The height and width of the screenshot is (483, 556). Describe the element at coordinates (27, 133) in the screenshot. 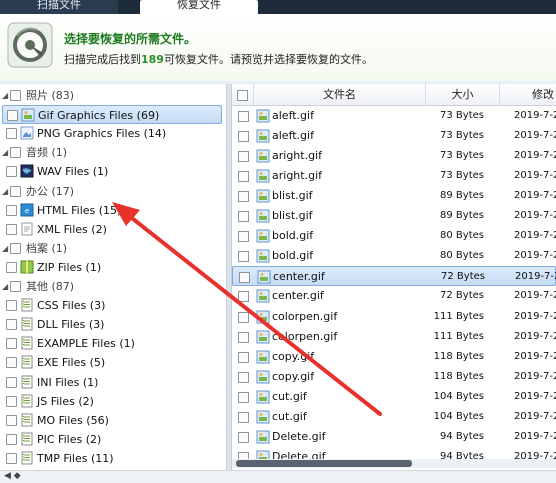

I see `png-file-icon` at that location.